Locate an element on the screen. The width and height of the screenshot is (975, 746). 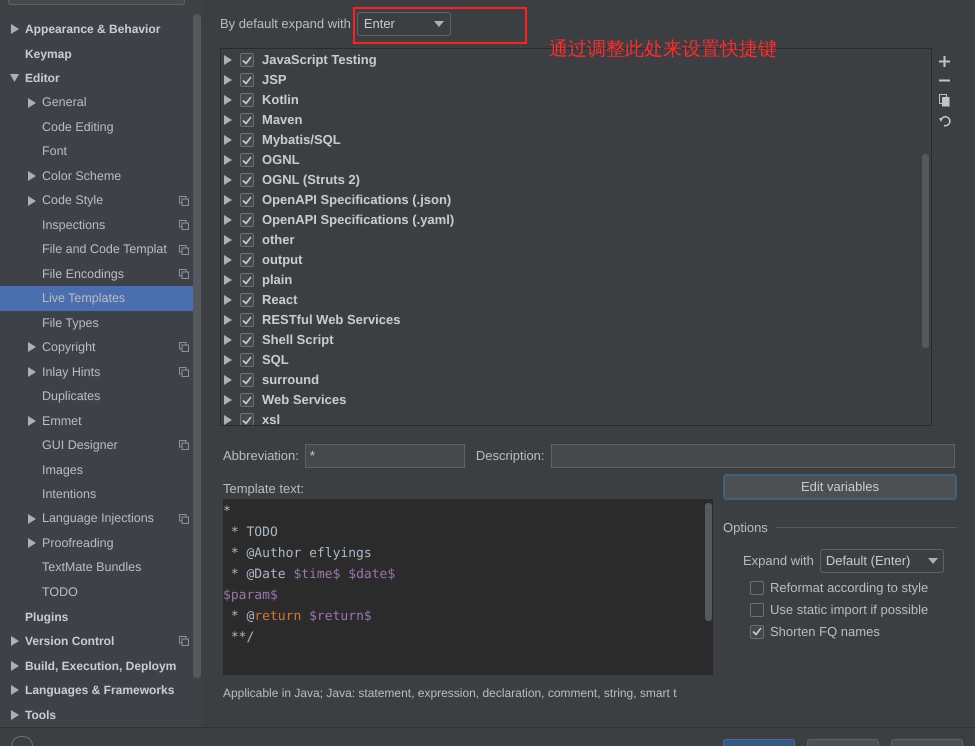
sidebar-item: Emmet is located at coordinates (96, 421).